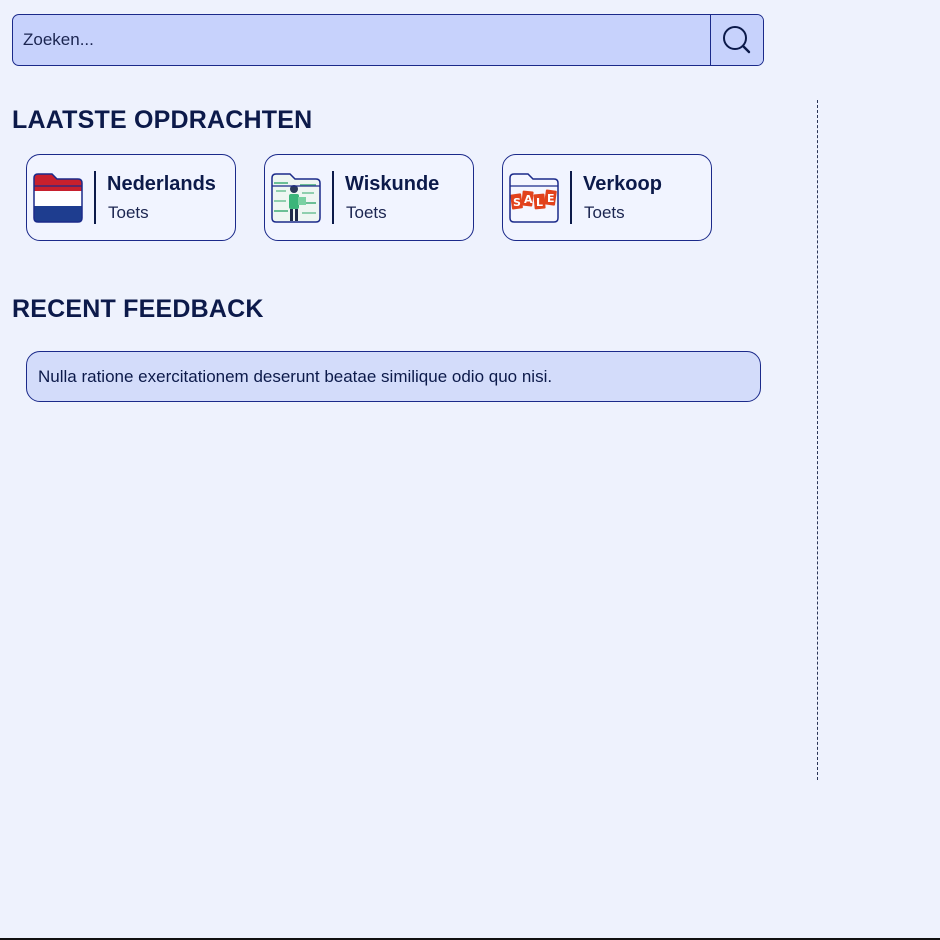 The image size is (940, 940). Describe the element at coordinates (607, 197) in the screenshot. I see `task-card-verkoop: S A L E Verkoop Toets` at that location.